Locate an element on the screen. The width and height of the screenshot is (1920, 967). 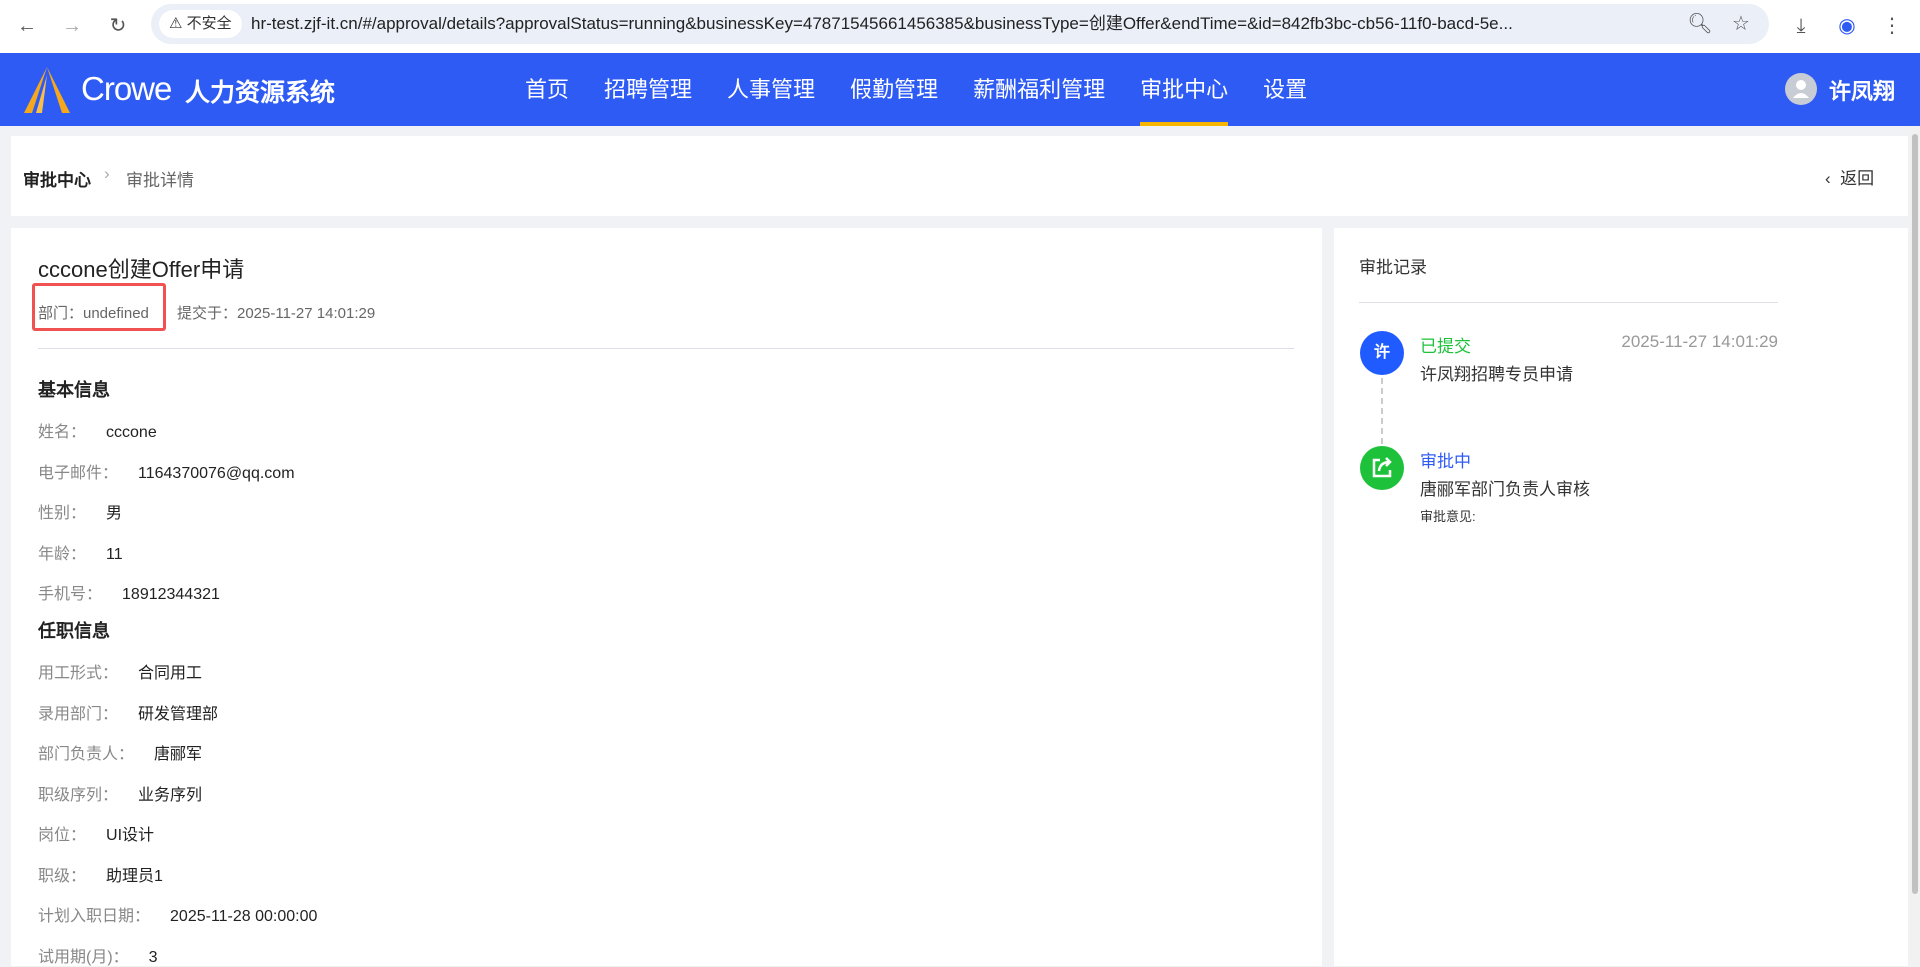
field-row: 电子邮件： 1164370076@qq.com is located at coordinates (166, 471).